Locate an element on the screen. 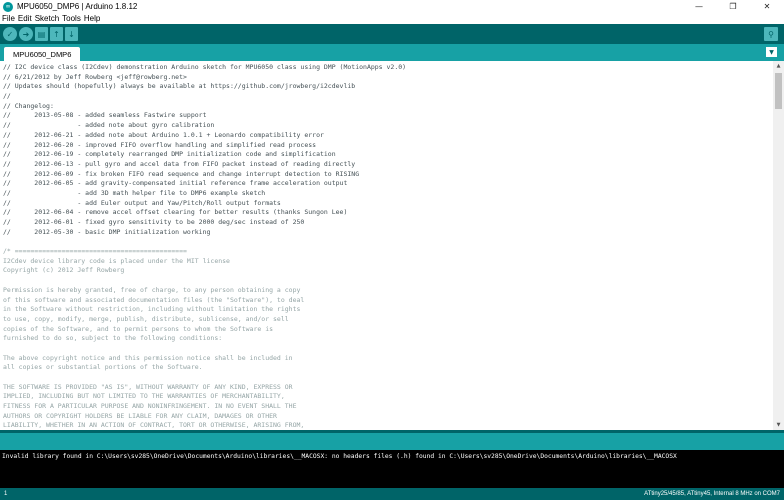 The width and height of the screenshot is (784, 500). upload-button: ➜ is located at coordinates (26, 34).